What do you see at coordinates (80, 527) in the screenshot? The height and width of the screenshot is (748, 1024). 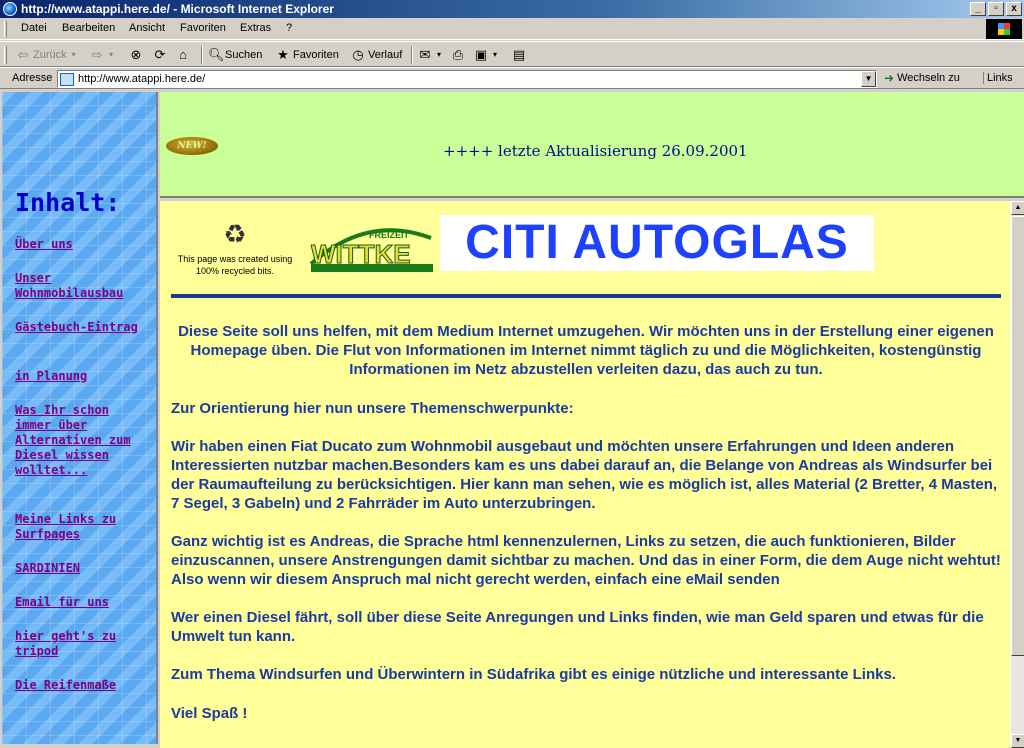 I see `nav-link-surfpages: Meine Links zu Surfpages` at bounding box center [80, 527].